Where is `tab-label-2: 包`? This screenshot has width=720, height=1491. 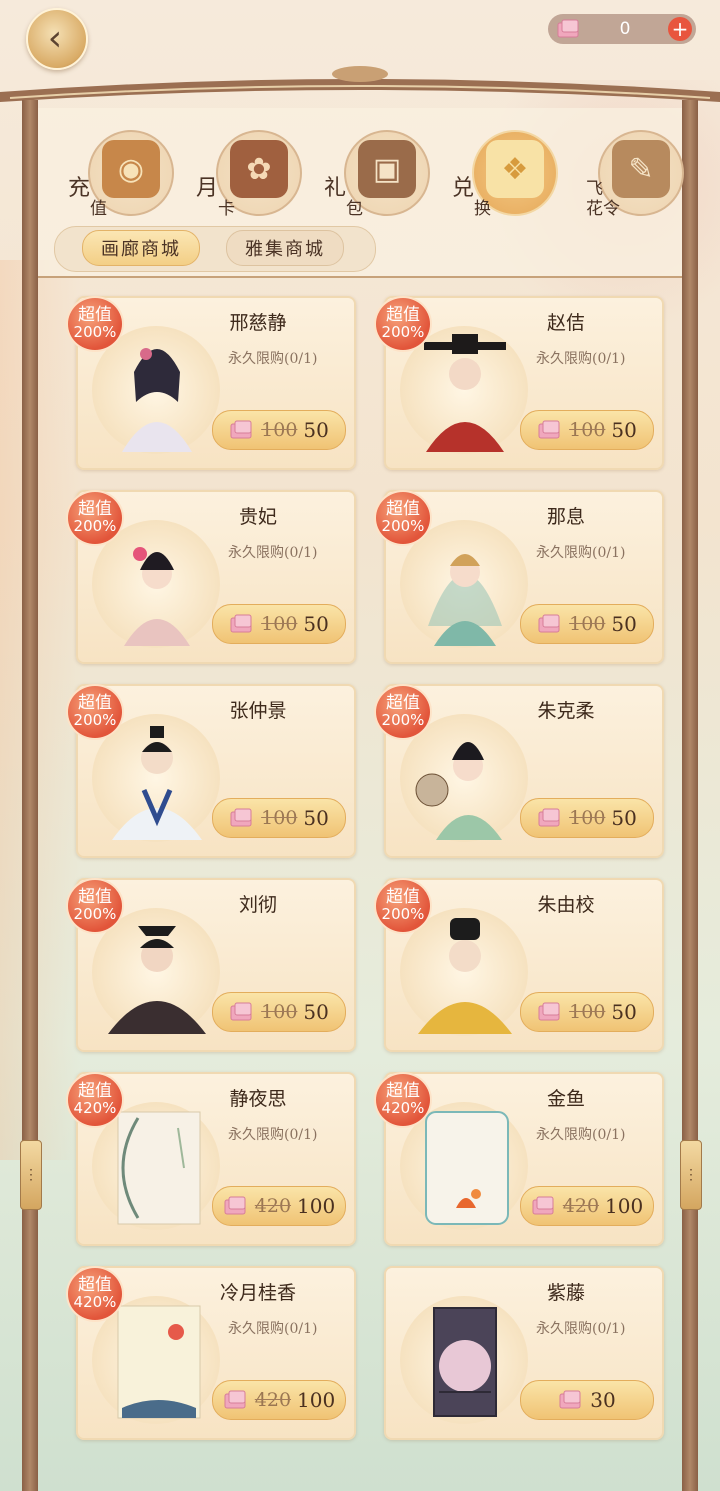
tab-label-2: 包 is located at coordinates (354, 209).